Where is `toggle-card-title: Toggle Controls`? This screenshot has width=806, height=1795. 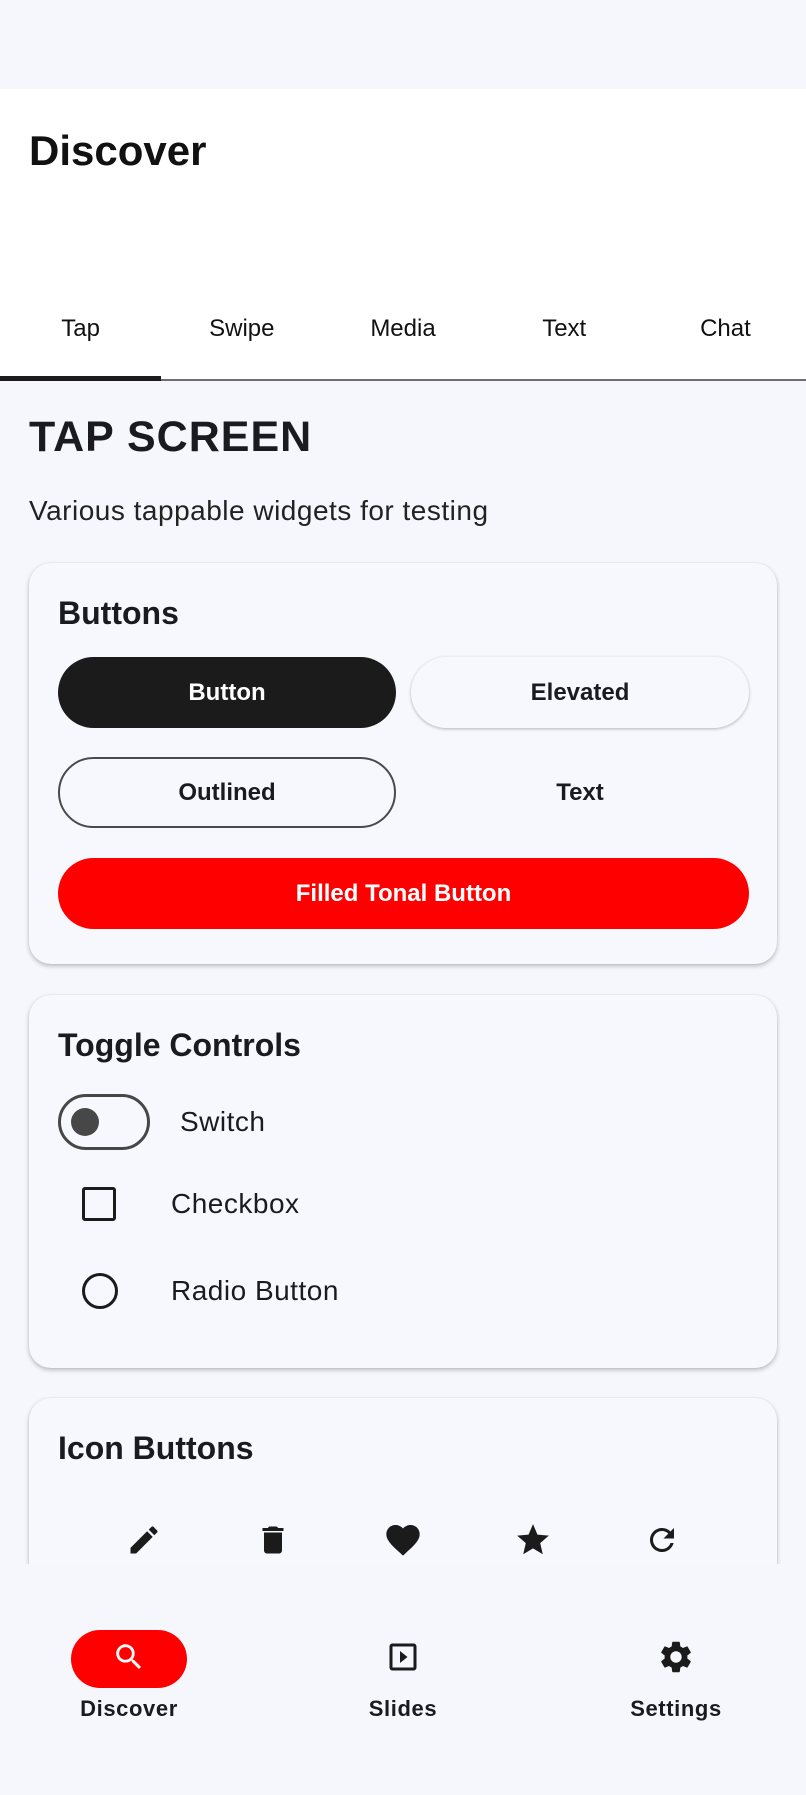 toggle-card-title: Toggle Controls is located at coordinates (179, 1045).